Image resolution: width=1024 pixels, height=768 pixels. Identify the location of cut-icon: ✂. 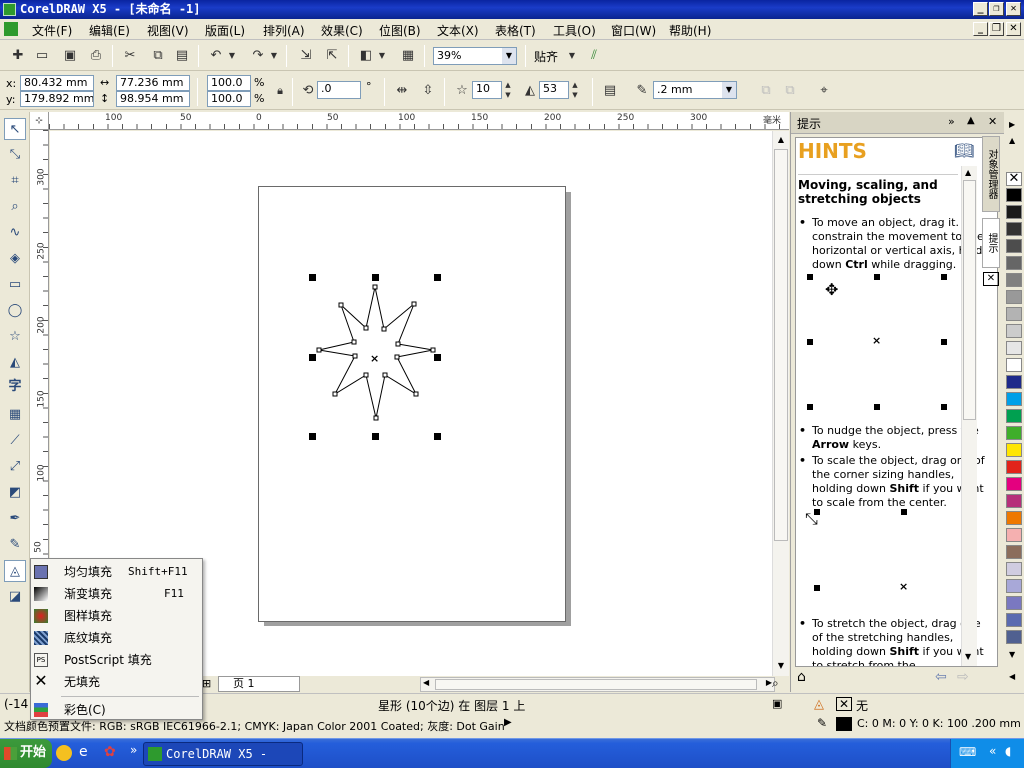
(130, 56).